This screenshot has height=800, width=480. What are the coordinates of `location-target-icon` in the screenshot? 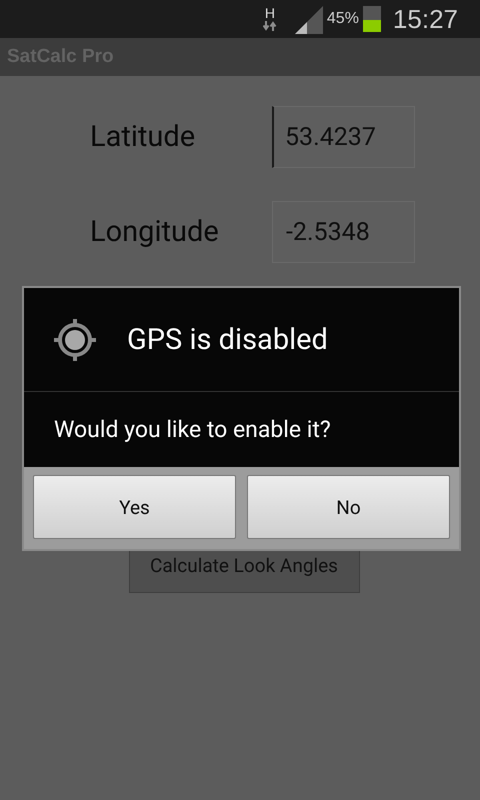 It's located at (75, 340).